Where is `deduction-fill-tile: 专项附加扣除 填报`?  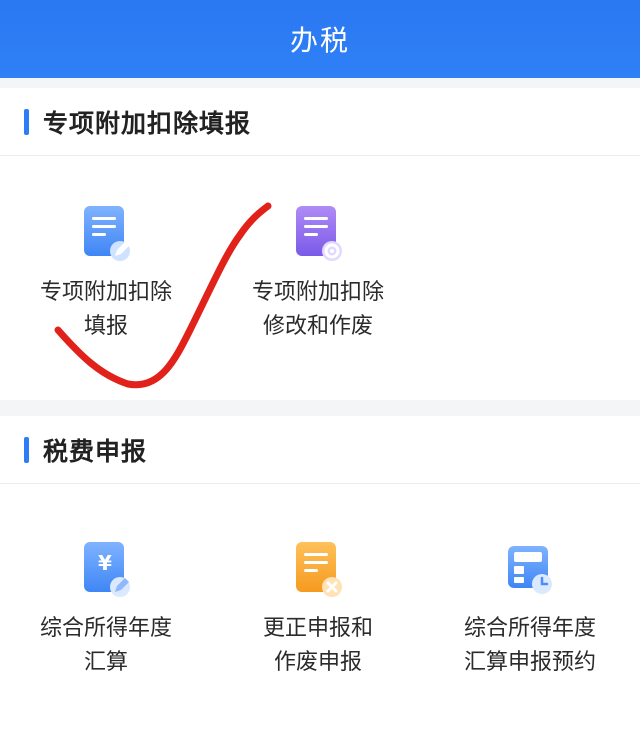 deduction-fill-tile: 专项附加扣除 填报 is located at coordinates (106, 275).